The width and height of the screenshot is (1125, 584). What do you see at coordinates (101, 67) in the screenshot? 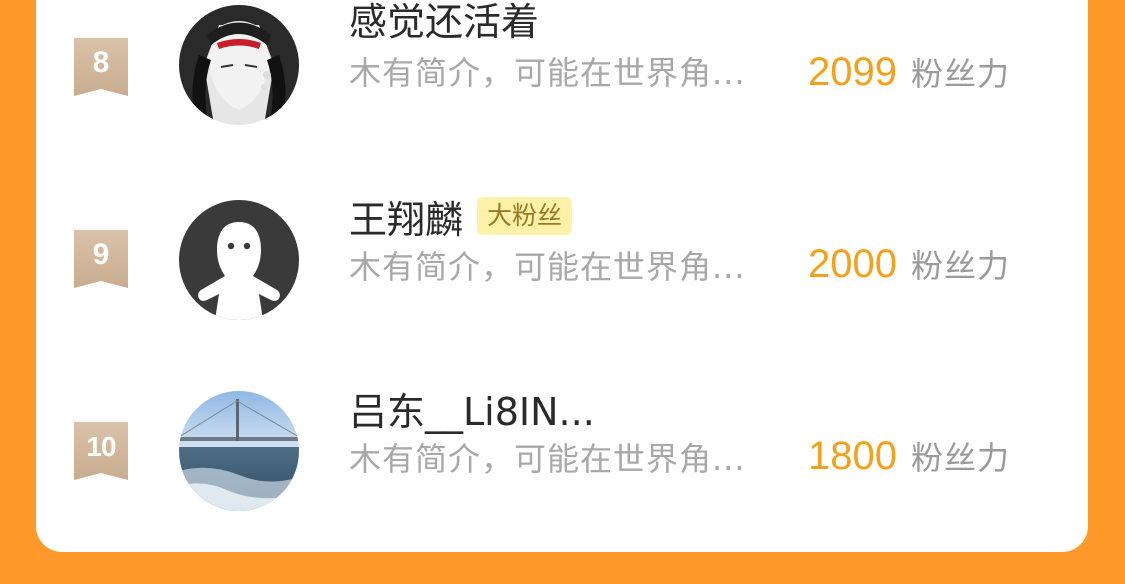
I see `rank-flag: 8` at bounding box center [101, 67].